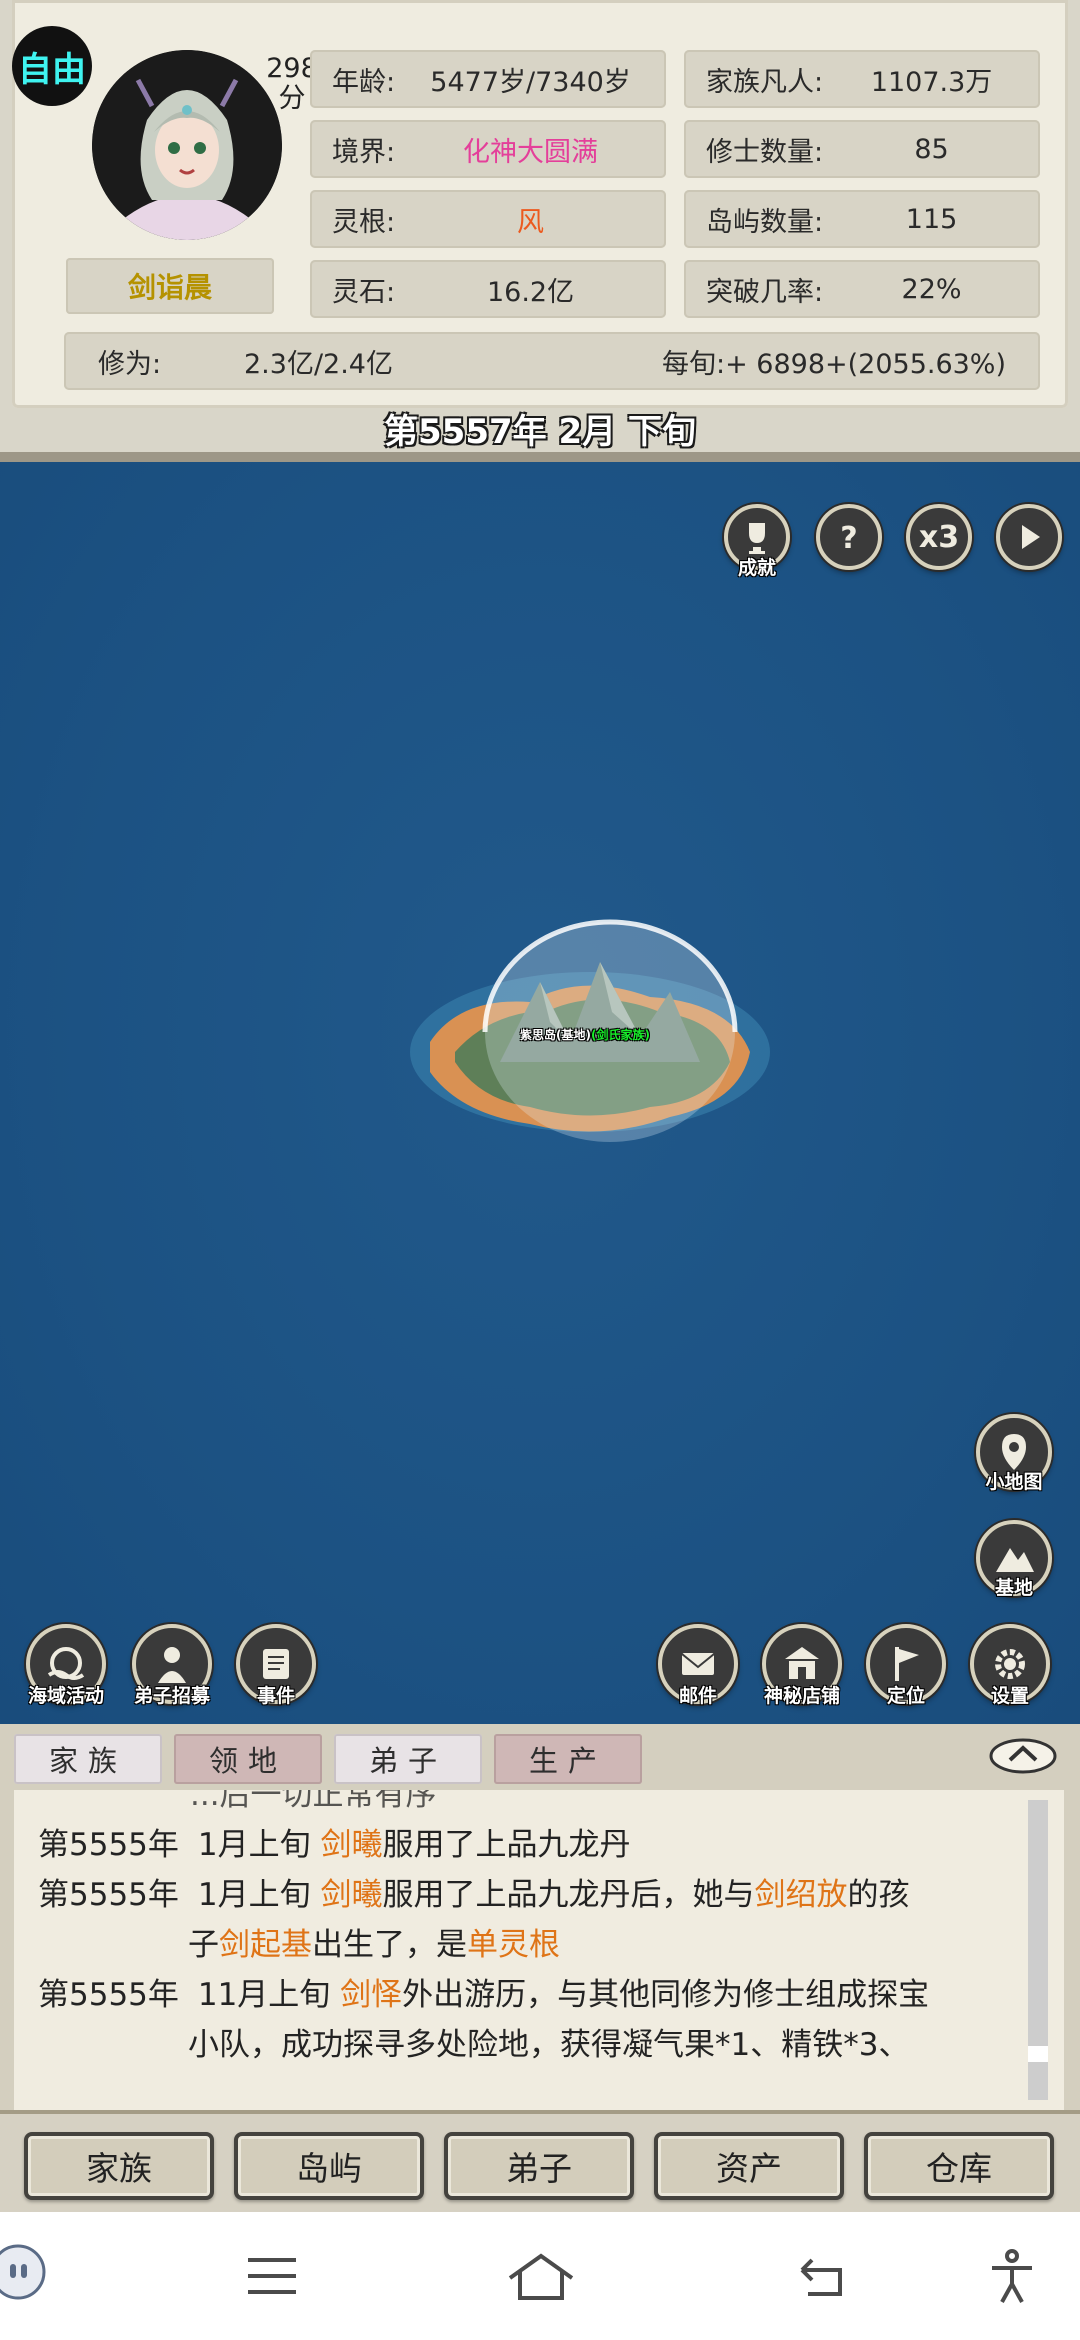 This screenshot has width=1080, height=2340. What do you see at coordinates (765, 292) in the screenshot?
I see `breakthrough-label: 突破几率:` at bounding box center [765, 292].